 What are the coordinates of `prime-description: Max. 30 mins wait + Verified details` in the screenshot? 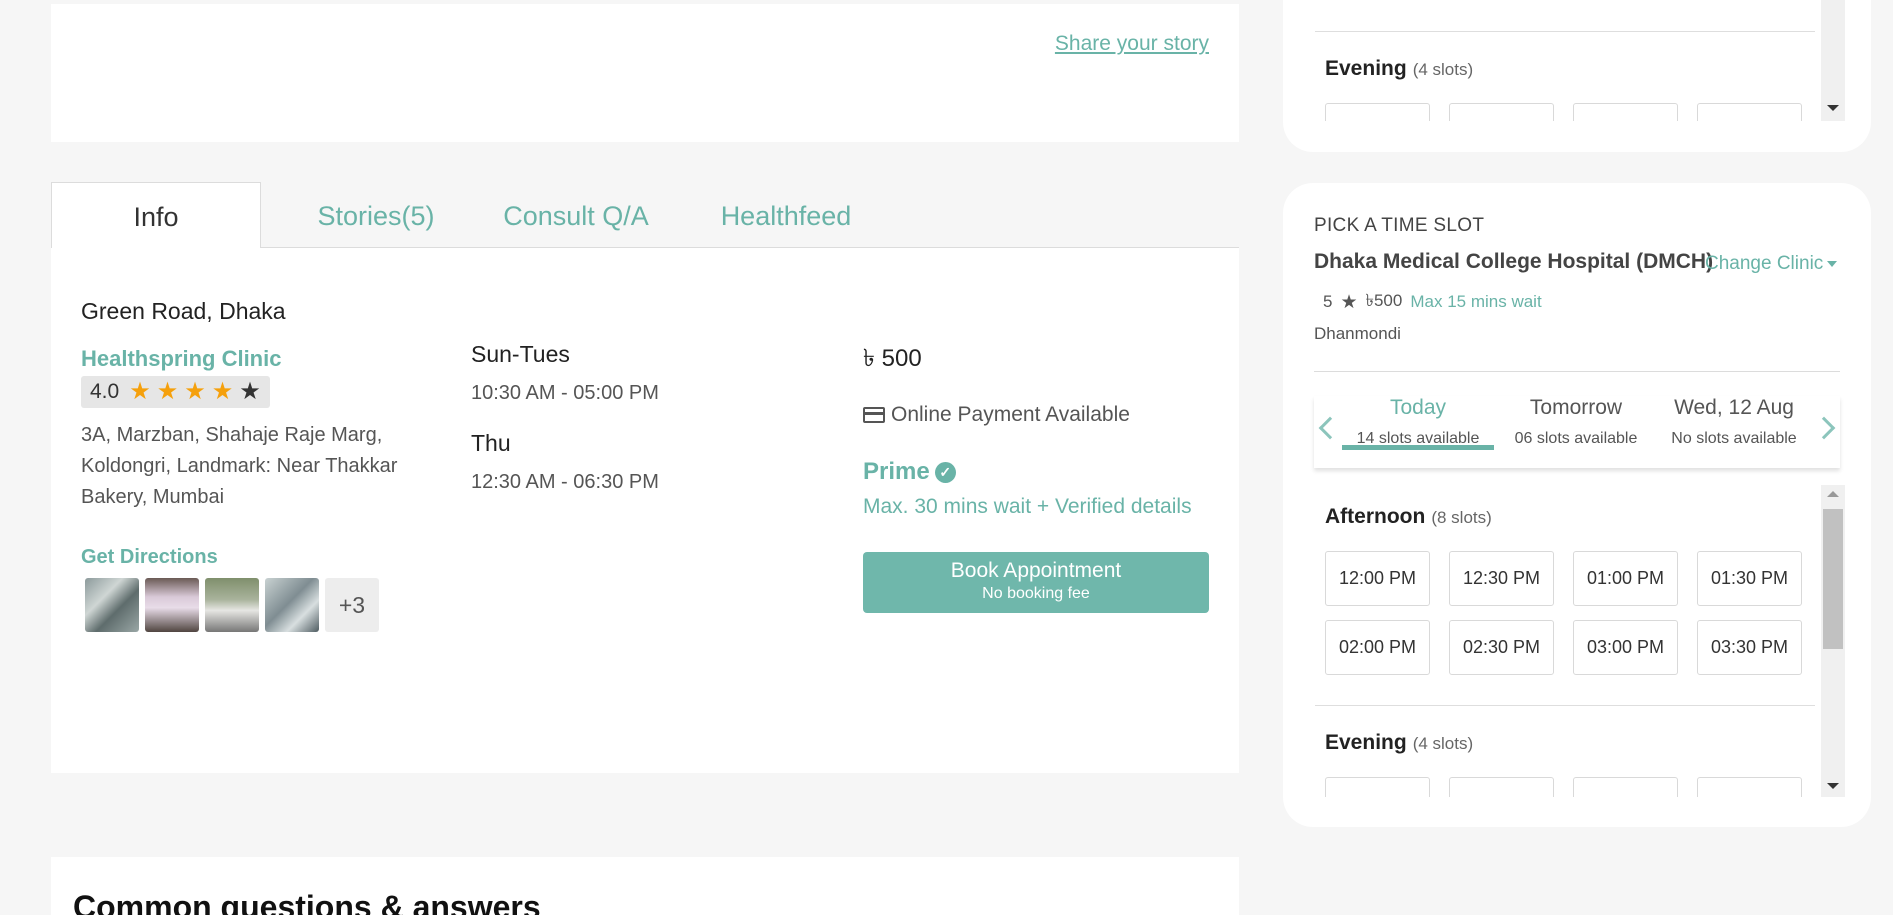 It's located at (1027, 506).